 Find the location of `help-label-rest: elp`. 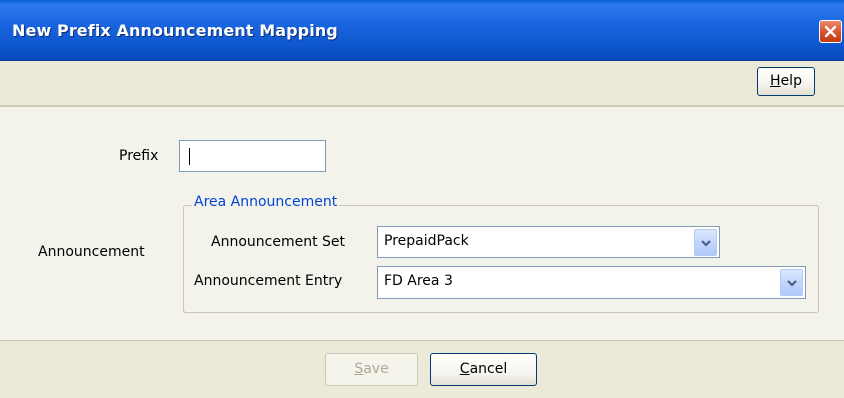

help-label-rest: elp is located at coordinates (791, 81).